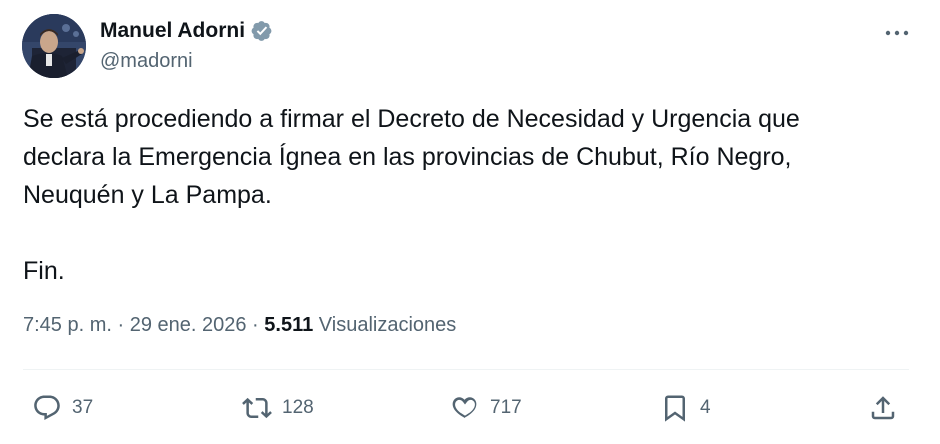  I want to click on repost-icon, so click(257, 408).